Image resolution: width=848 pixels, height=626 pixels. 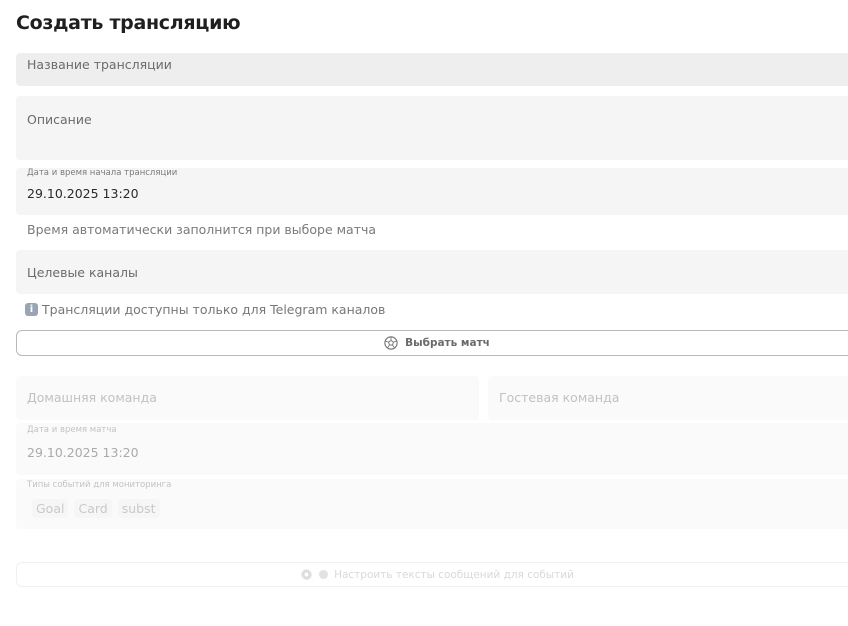 What do you see at coordinates (92, 397) in the screenshot?
I see `home-team-placeholder: Домашняя команда` at bounding box center [92, 397].